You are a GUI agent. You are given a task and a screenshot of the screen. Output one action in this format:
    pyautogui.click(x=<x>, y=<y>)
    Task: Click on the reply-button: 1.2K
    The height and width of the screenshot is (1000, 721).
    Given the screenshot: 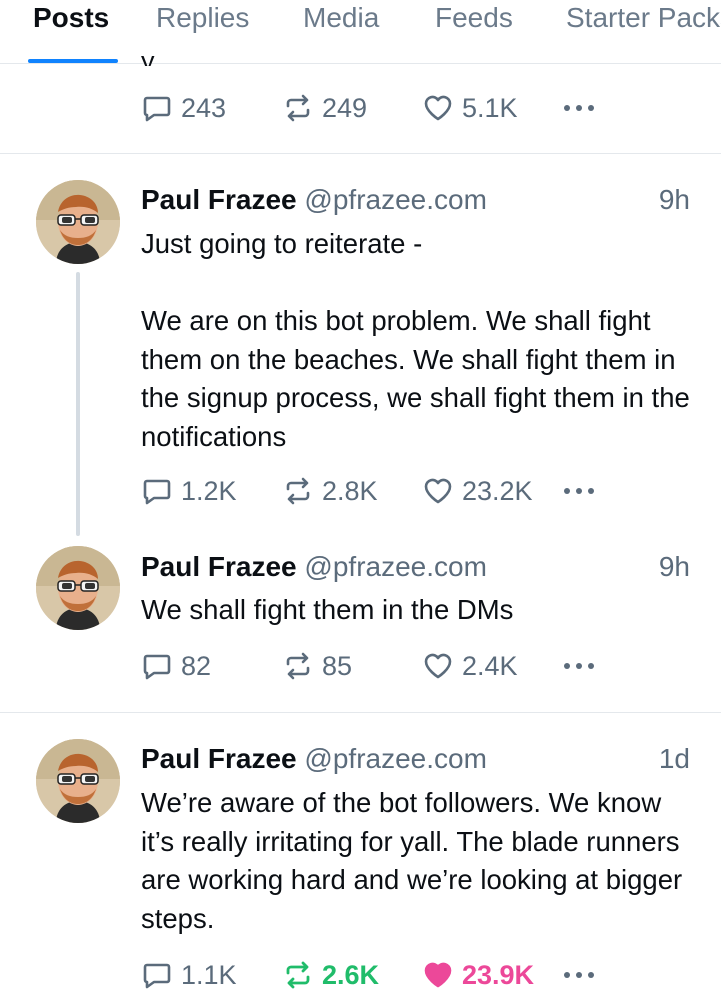 What is the action you would take?
    pyautogui.click(x=189, y=491)
    